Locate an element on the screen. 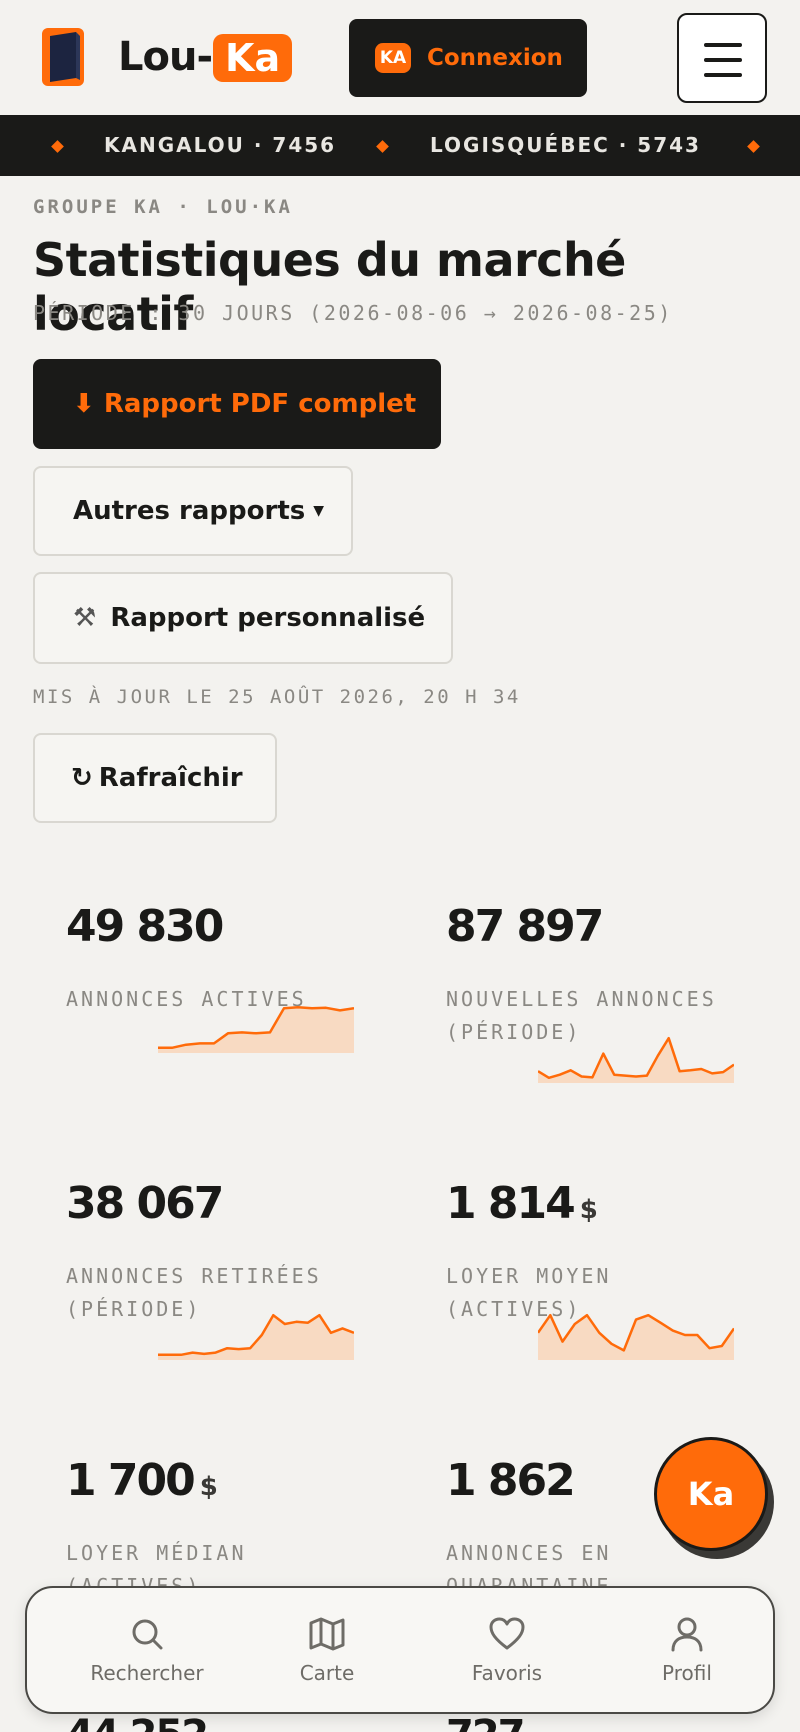  nav-item-search: Rechercher is located at coordinates (147, 1650).